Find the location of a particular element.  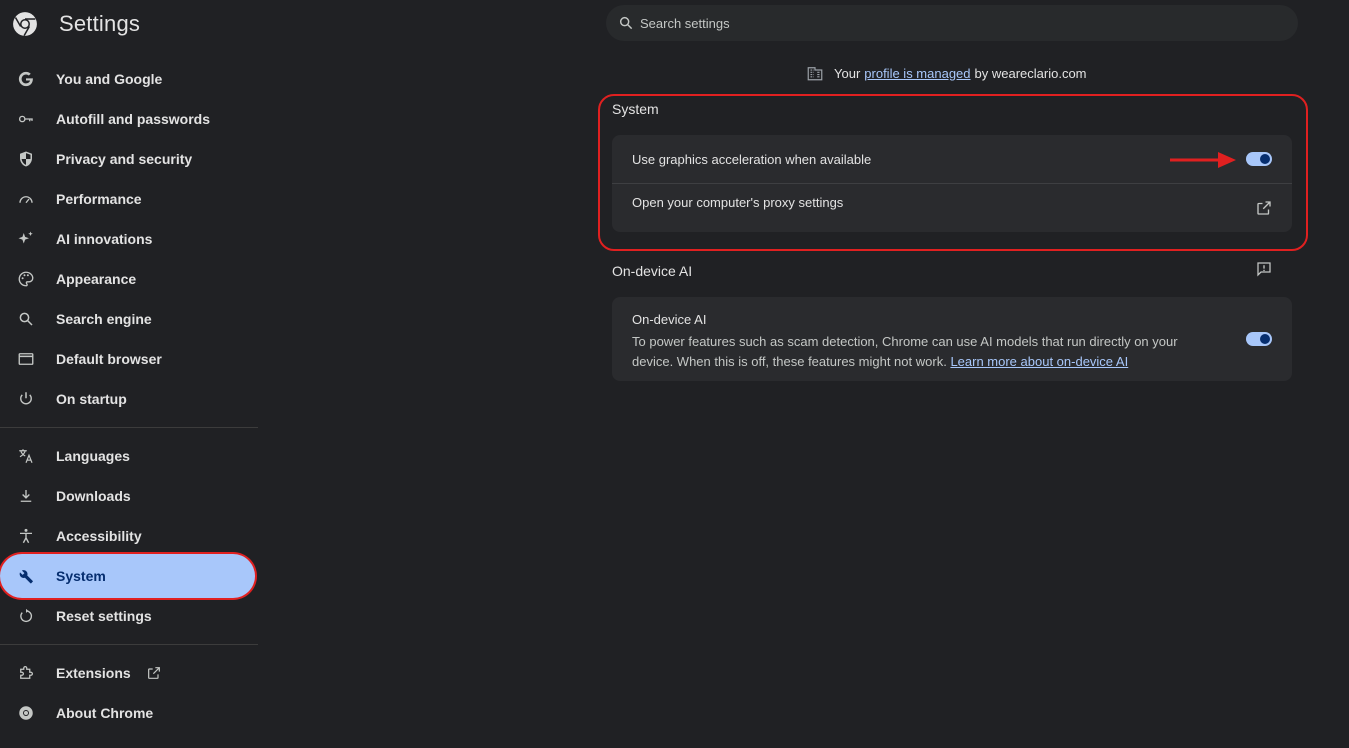

graphics-acceleration-toggle is located at coordinates (1259, 159).